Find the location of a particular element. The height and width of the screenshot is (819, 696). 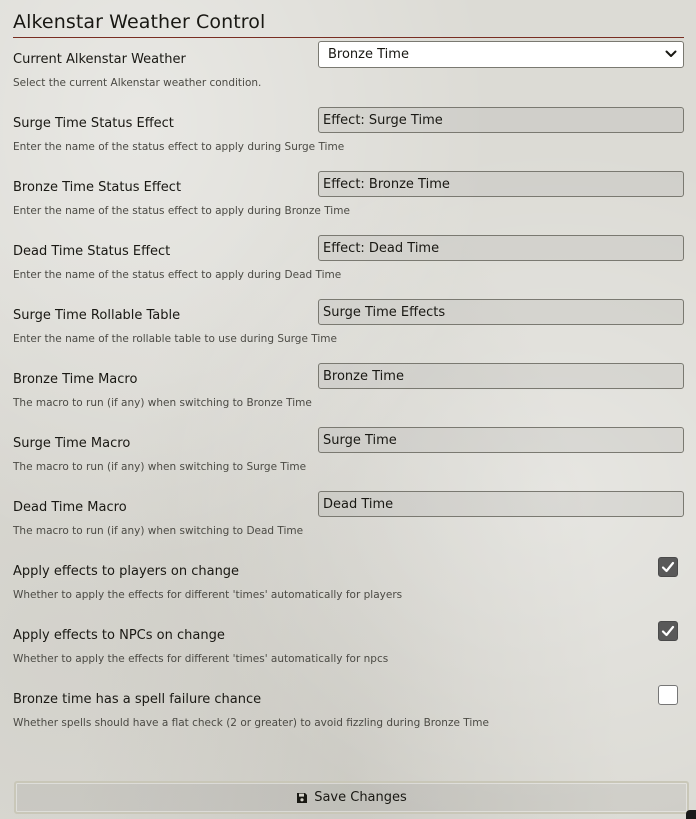

current-weather-select: Bronze Time is located at coordinates (501, 54).